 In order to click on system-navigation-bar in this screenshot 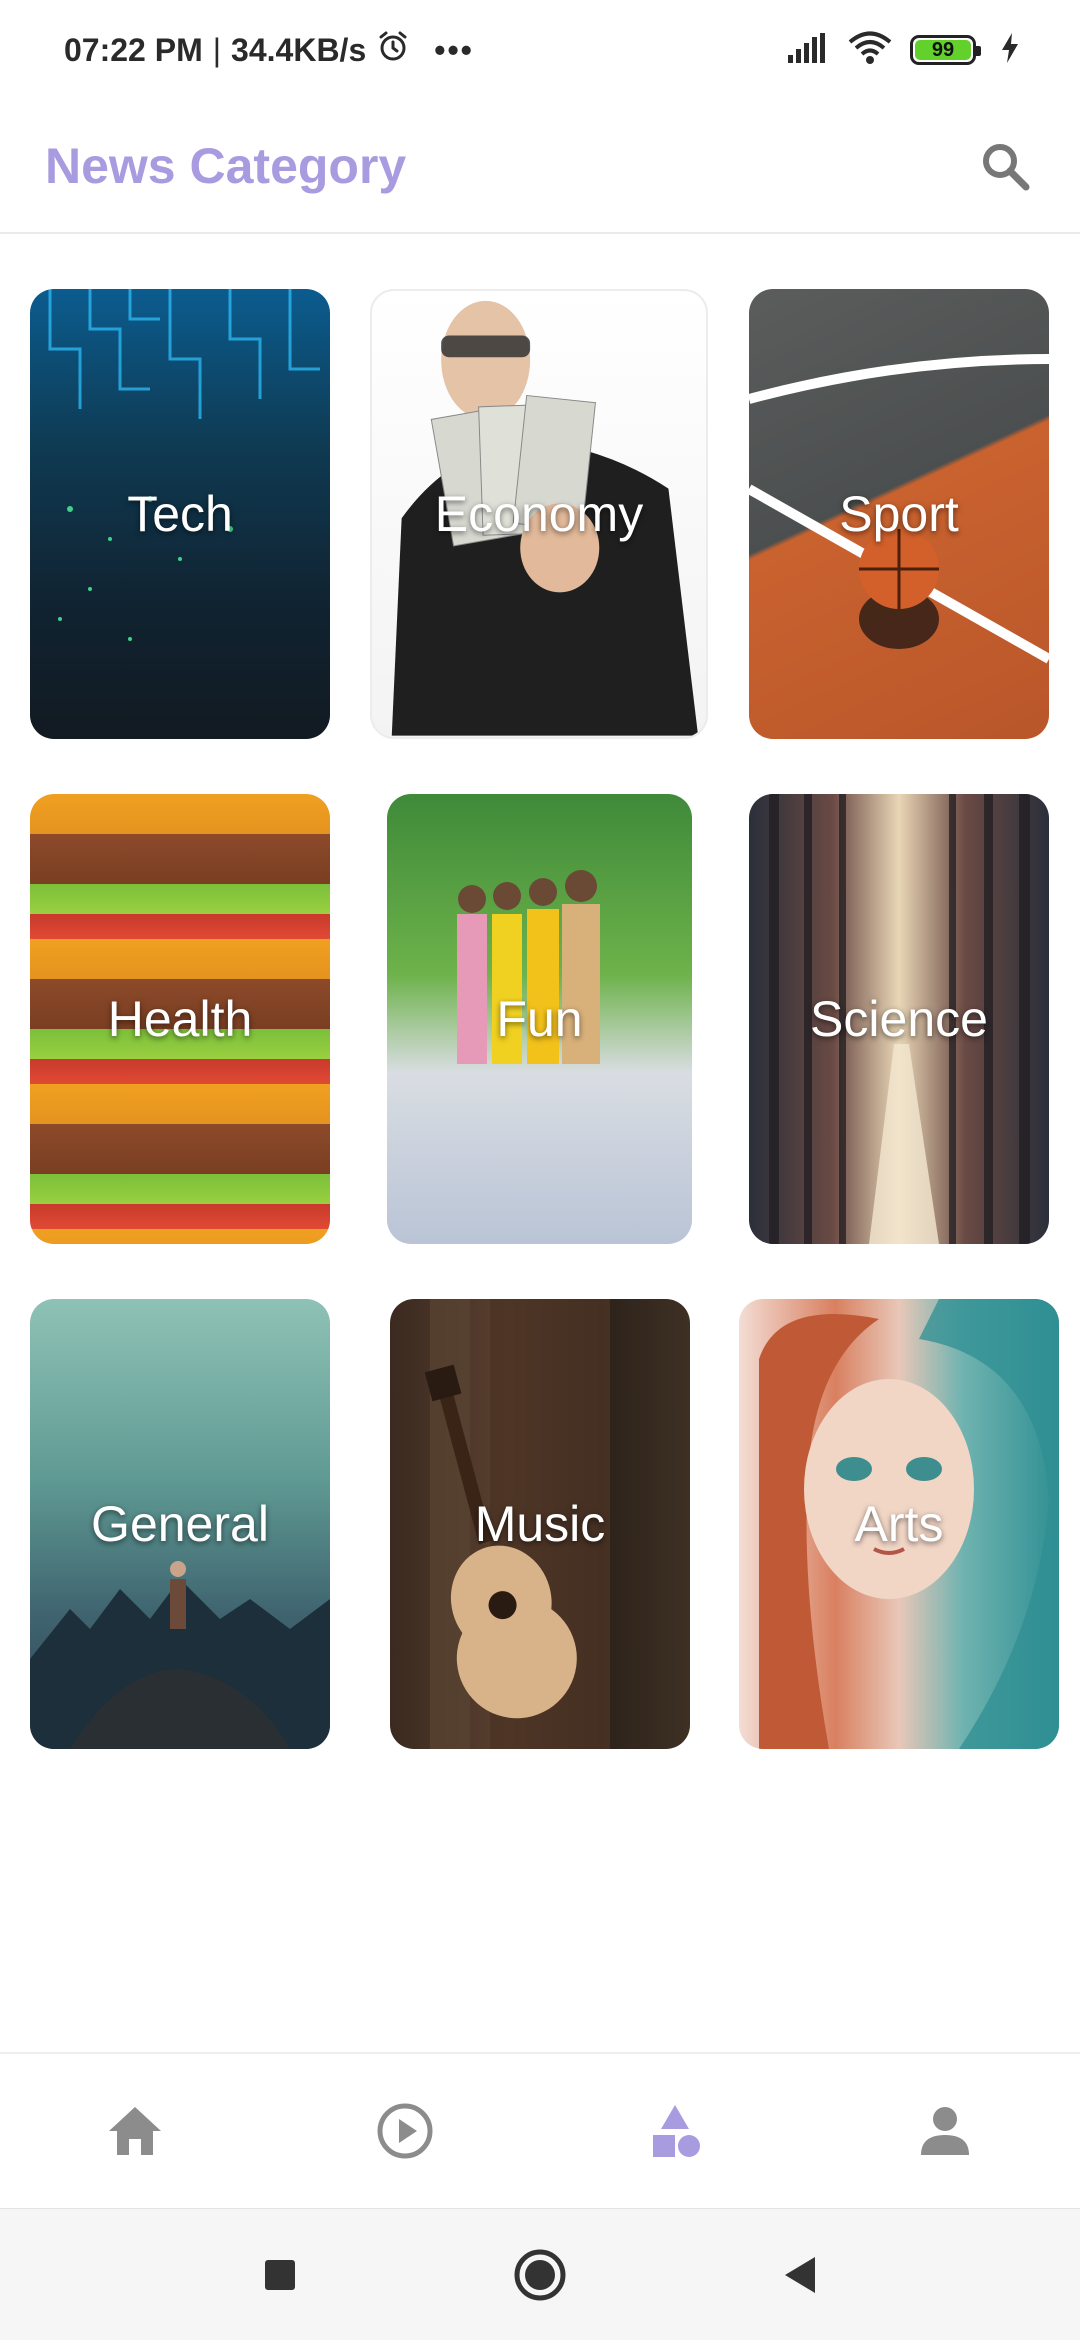, I will do `click(540, 2274)`.